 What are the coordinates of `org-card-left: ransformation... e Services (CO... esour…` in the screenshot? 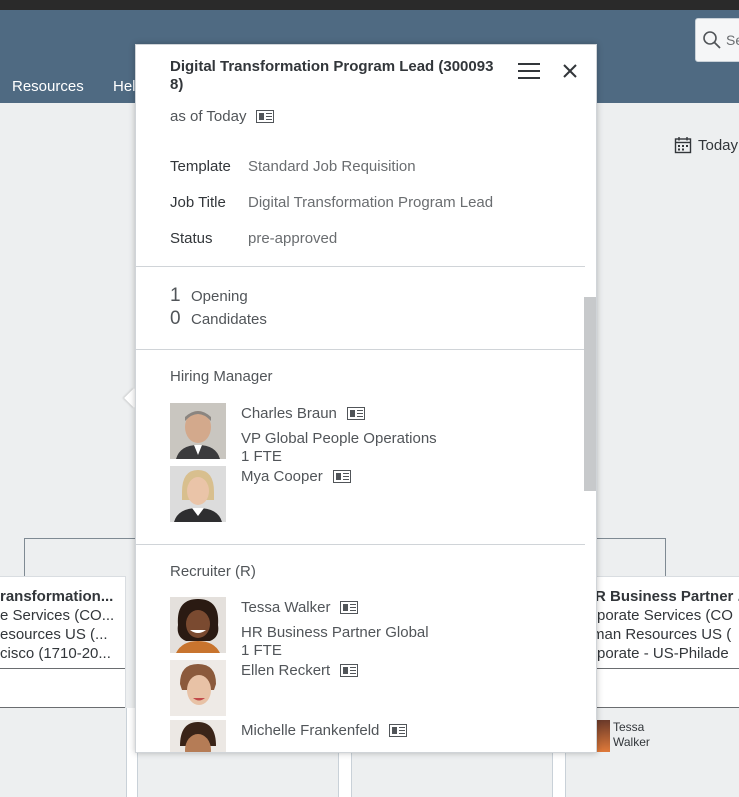 It's located at (63, 642).